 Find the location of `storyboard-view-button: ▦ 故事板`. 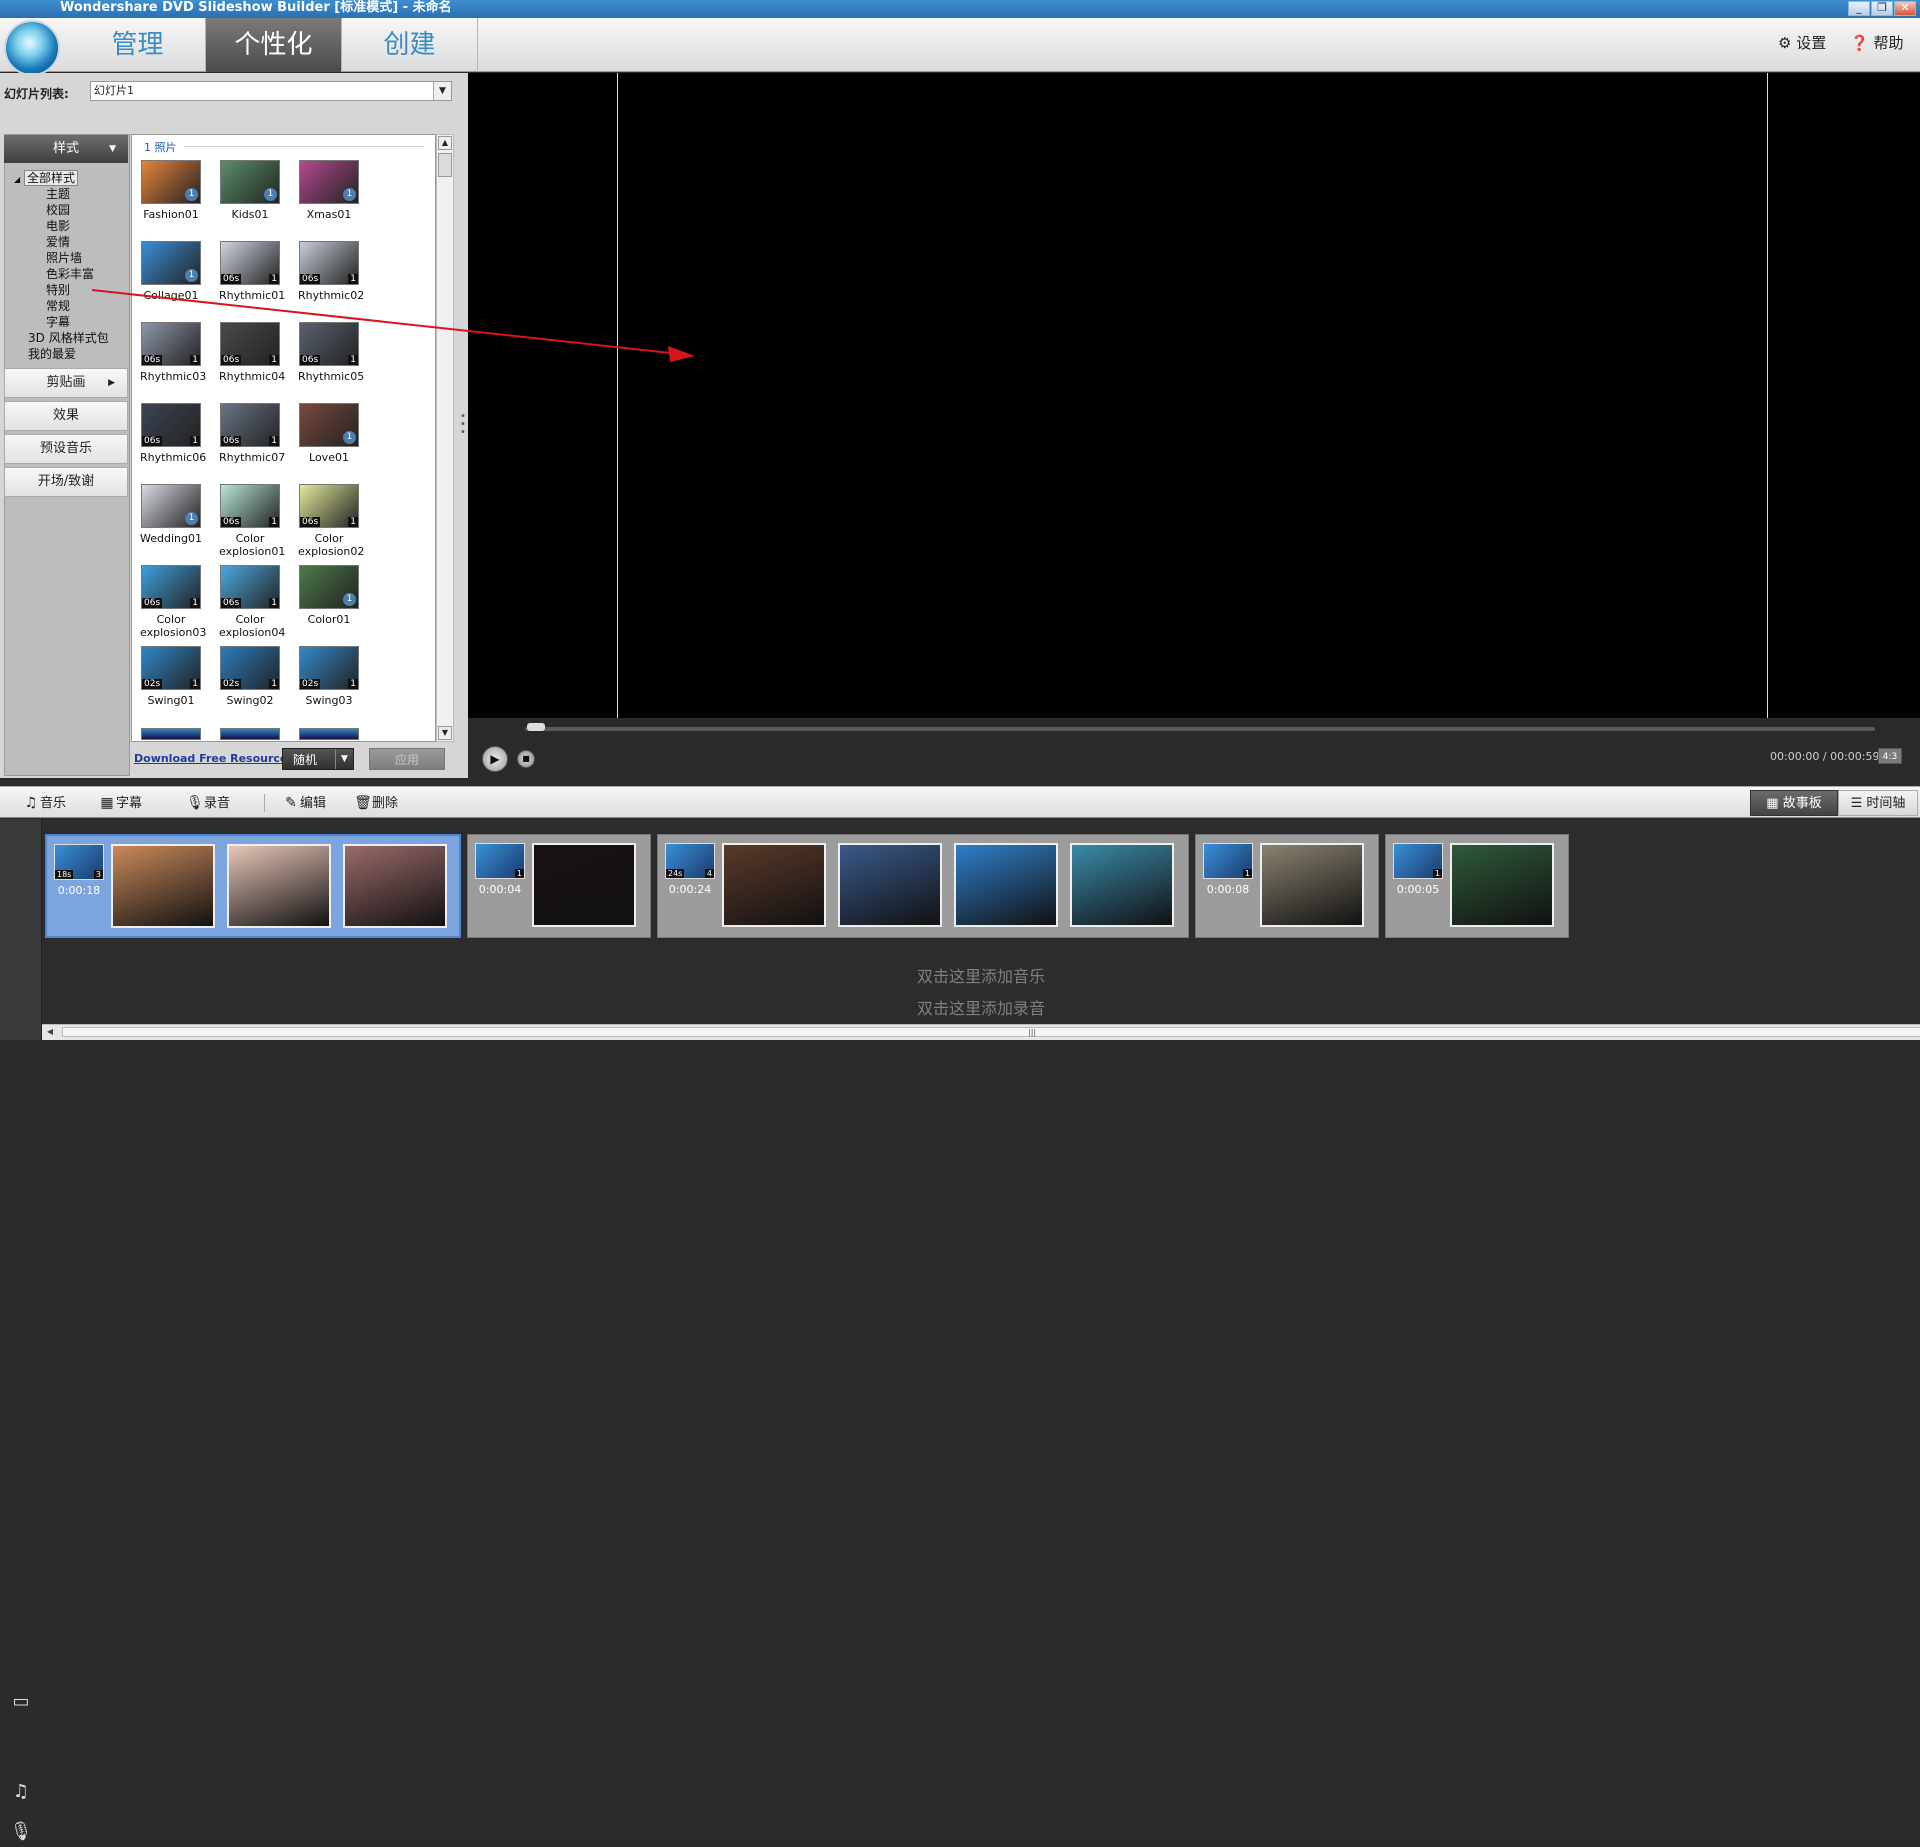

storyboard-view-button: ▦ 故事板 is located at coordinates (1794, 803).